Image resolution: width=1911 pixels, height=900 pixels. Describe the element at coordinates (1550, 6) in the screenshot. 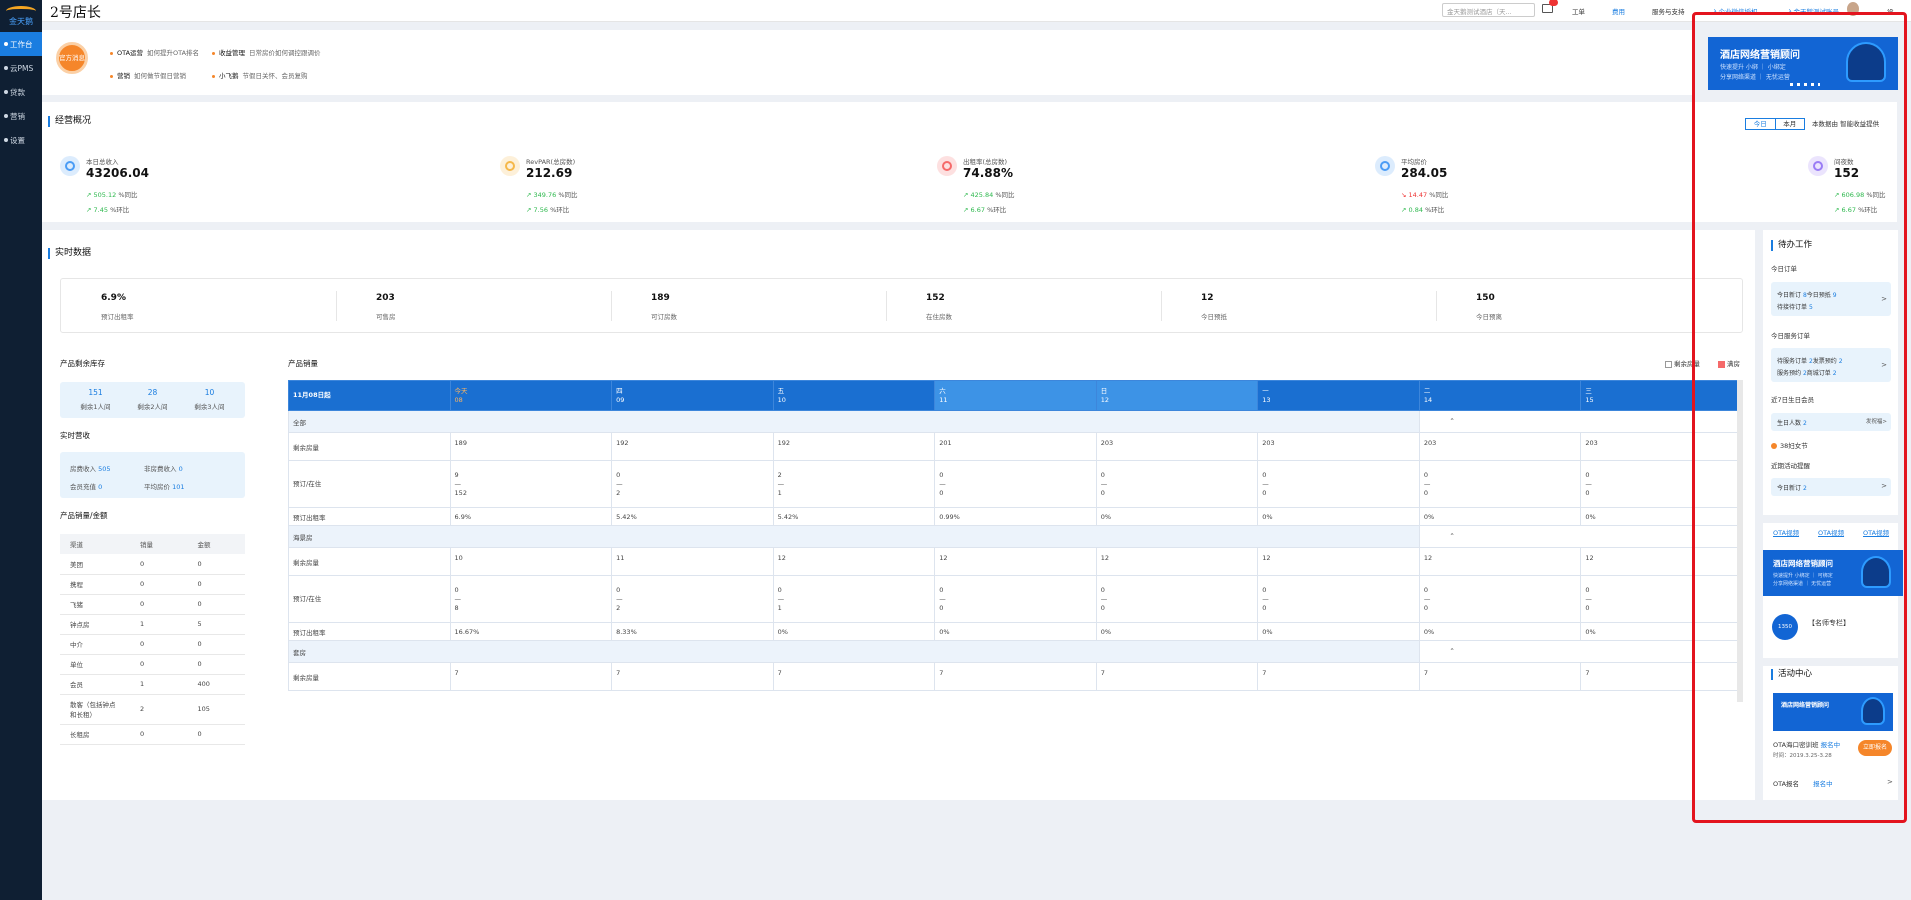

I see `mail-icon` at that location.